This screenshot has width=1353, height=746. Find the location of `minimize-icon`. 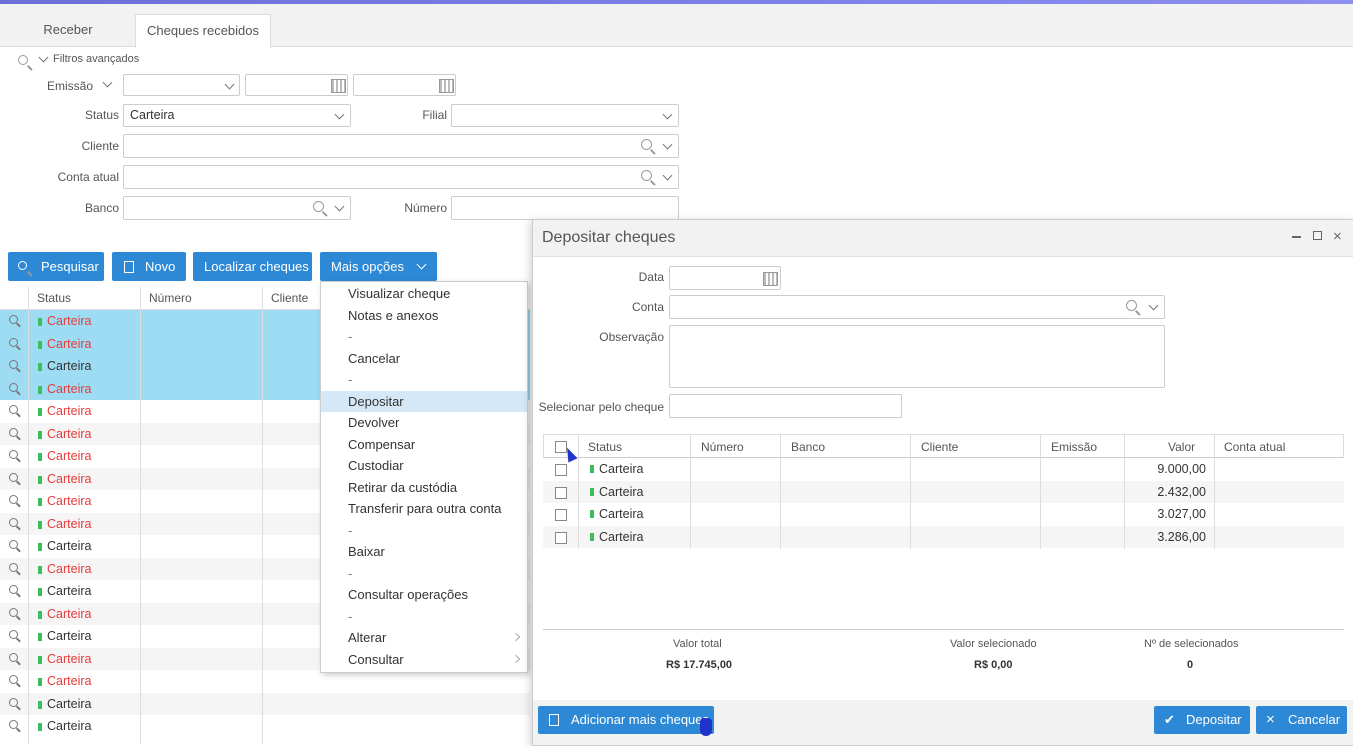

minimize-icon is located at coordinates (1296, 237).